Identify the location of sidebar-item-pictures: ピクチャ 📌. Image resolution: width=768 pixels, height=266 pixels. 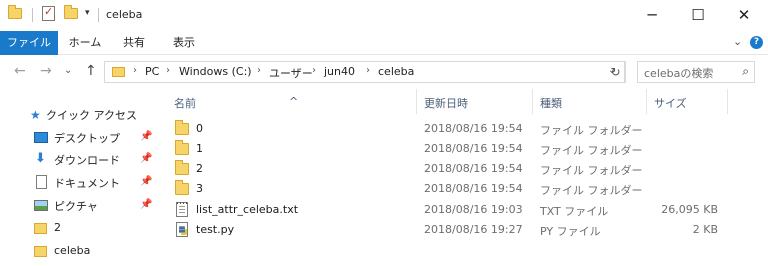
(79, 206).